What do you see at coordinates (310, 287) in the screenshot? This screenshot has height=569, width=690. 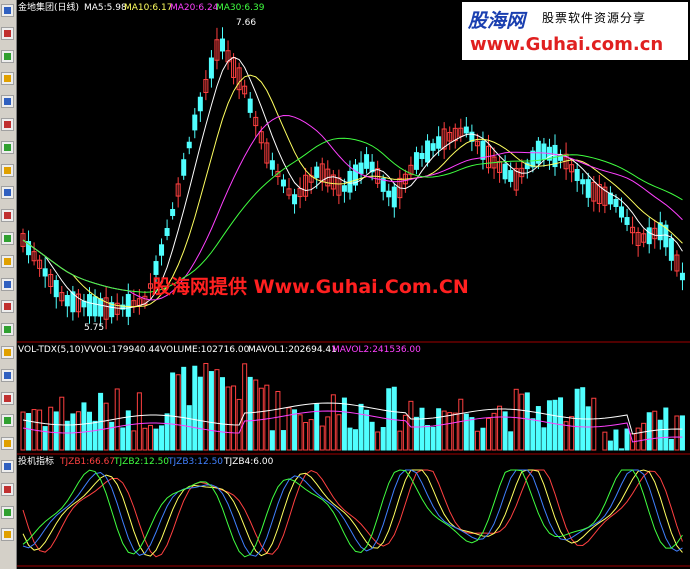 I see `watermark-text: 股海网提供 Www.Guhai.Com.CN` at bounding box center [310, 287].